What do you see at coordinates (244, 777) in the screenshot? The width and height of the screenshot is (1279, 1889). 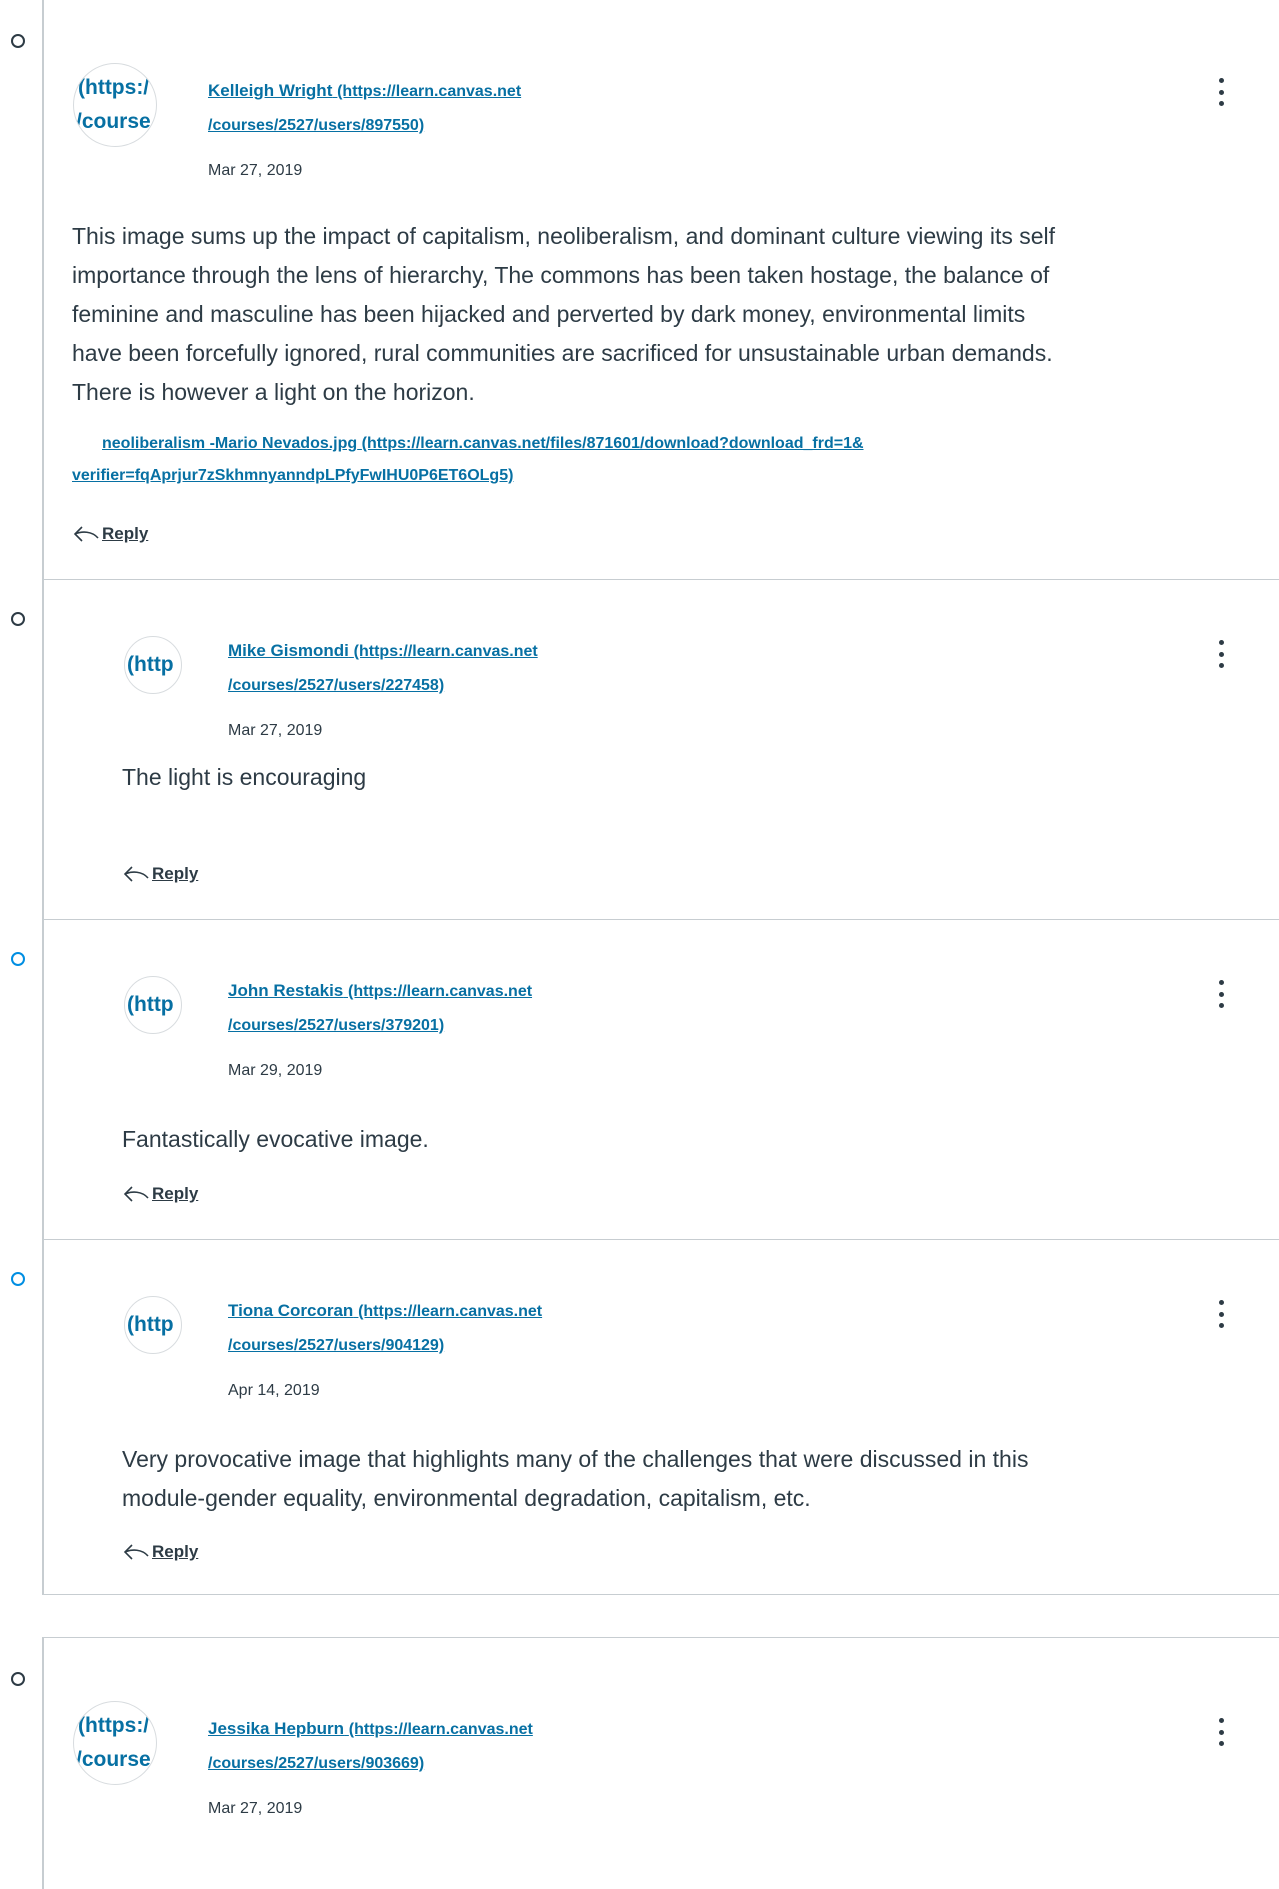 I see `message-body: The light is encouraging` at bounding box center [244, 777].